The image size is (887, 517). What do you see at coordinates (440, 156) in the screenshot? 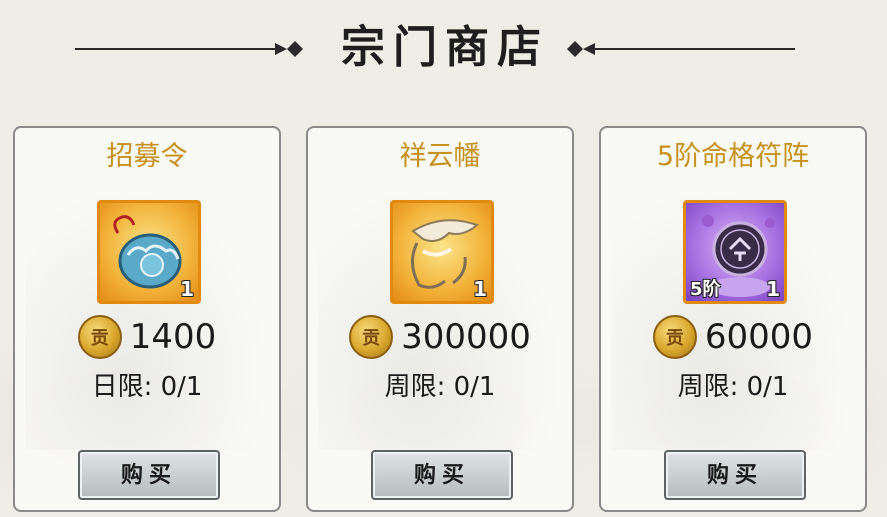
I see `item-name: 祥云幡` at bounding box center [440, 156].